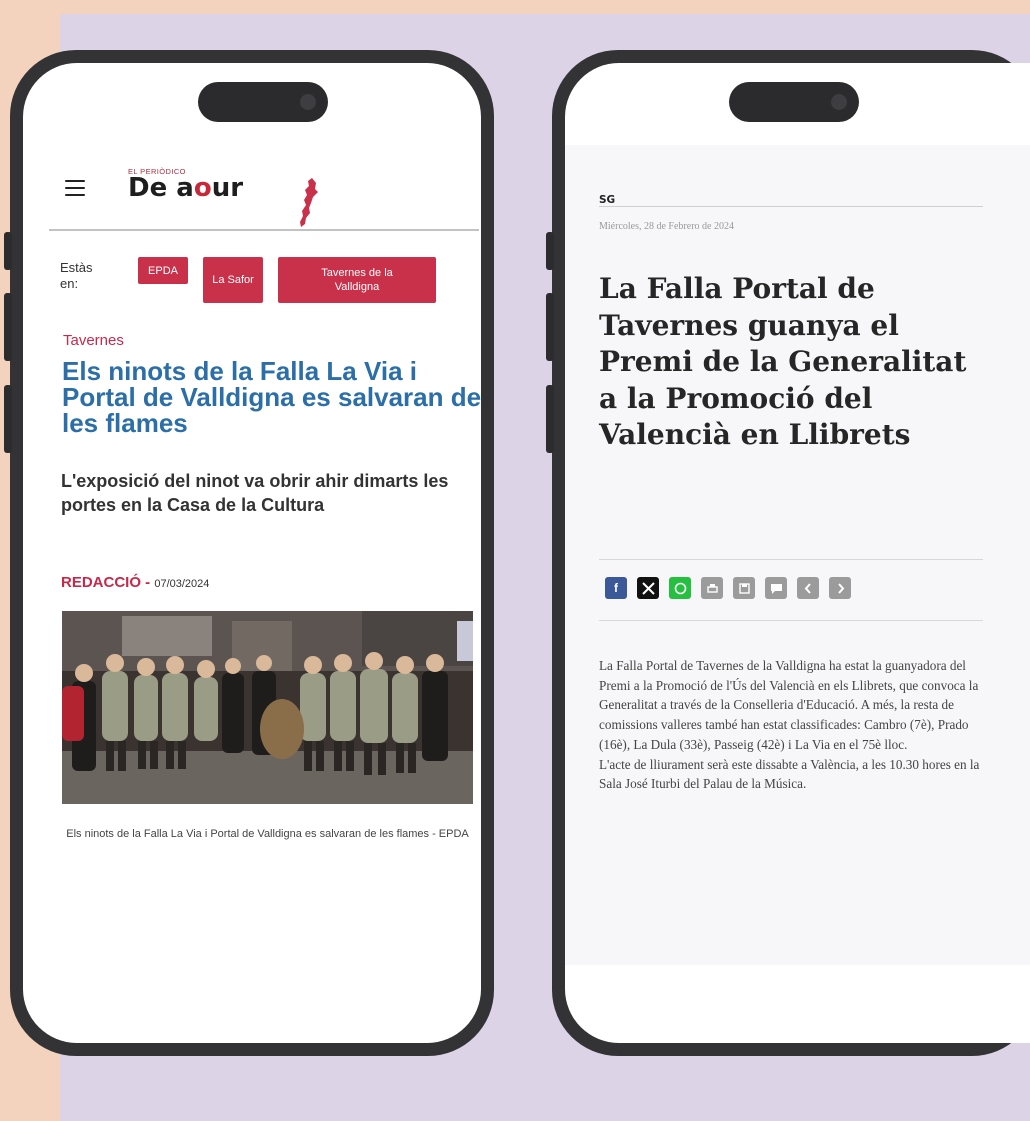 The height and width of the screenshot is (1121, 1030). I want to click on print-icon, so click(712, 588).